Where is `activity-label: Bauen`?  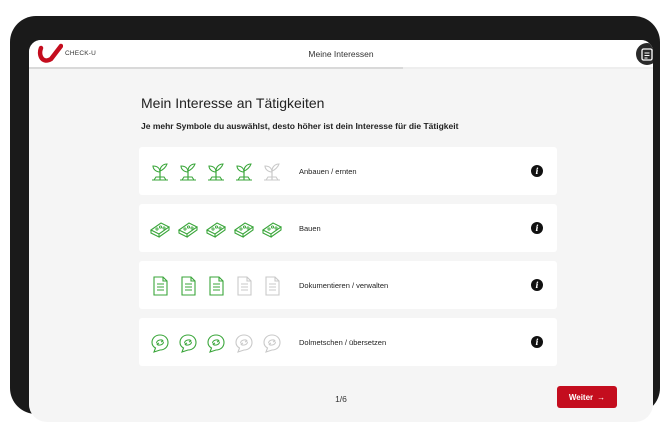 activity-label: Bauen is located at coordinates (310, 228).